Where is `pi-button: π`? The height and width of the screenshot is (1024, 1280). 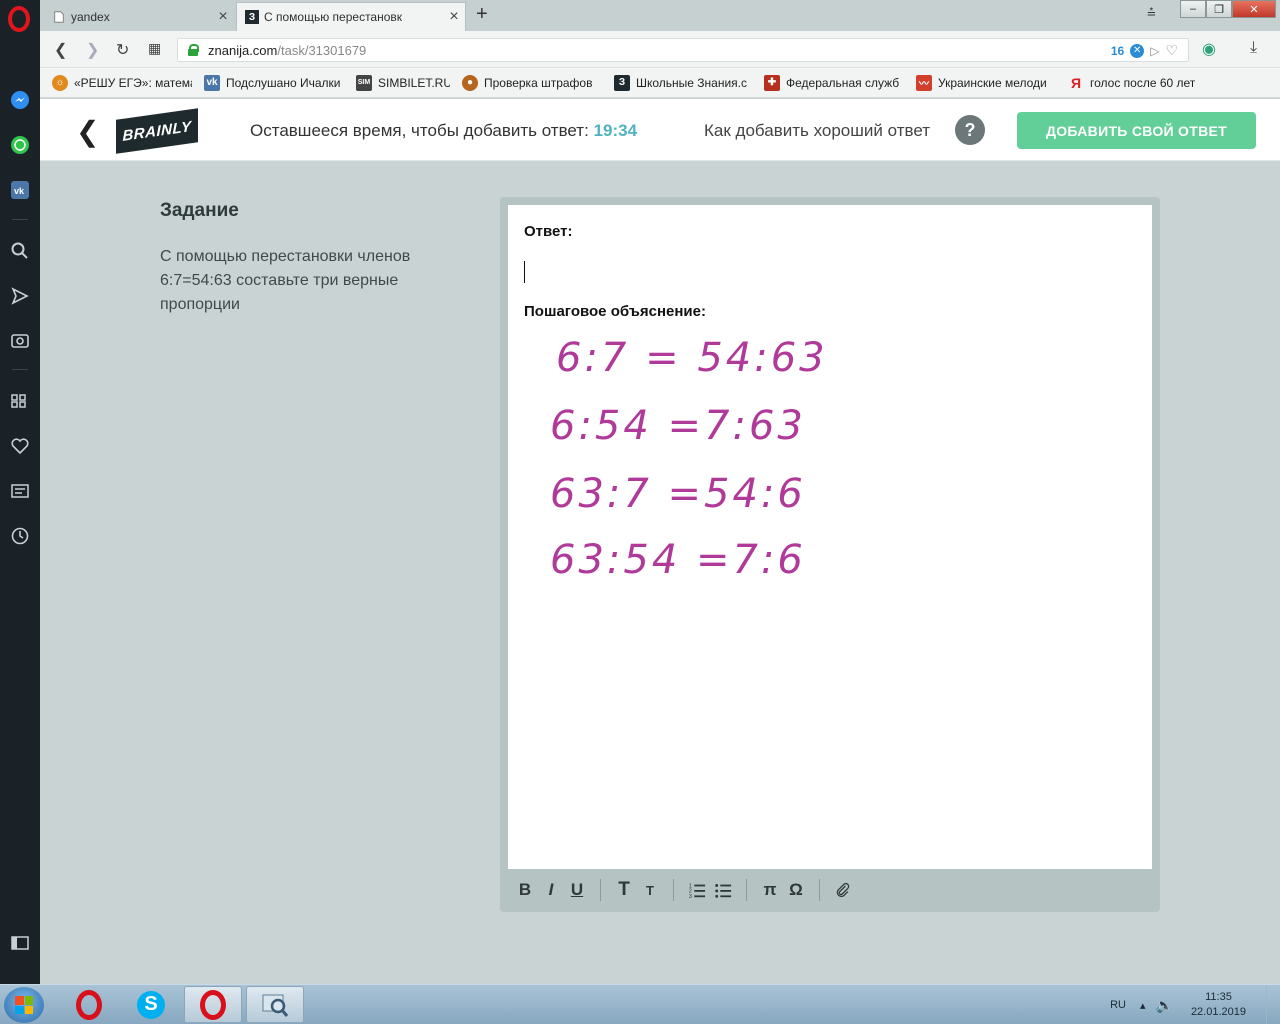 pi-button: π is located at coordinates (770, 890).